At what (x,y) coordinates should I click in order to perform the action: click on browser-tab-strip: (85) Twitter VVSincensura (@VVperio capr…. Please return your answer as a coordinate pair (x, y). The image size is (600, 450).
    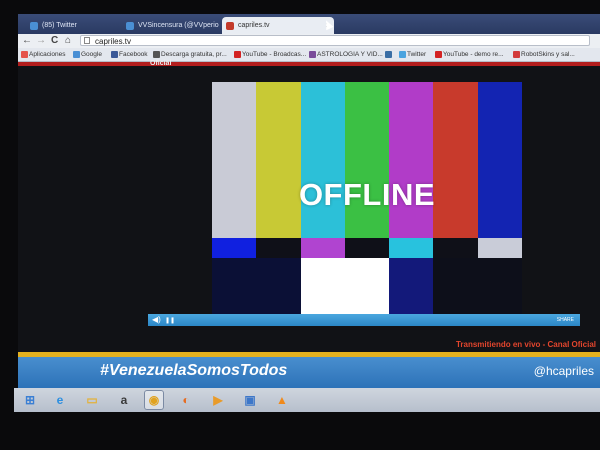
    Looking at the image, I should click on (309, 24).